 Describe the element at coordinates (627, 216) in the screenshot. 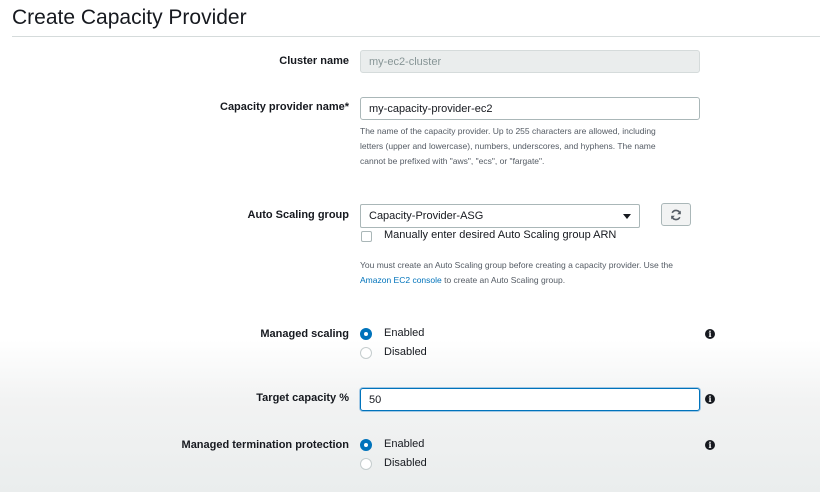

I see `caret-down-icon` at that location.